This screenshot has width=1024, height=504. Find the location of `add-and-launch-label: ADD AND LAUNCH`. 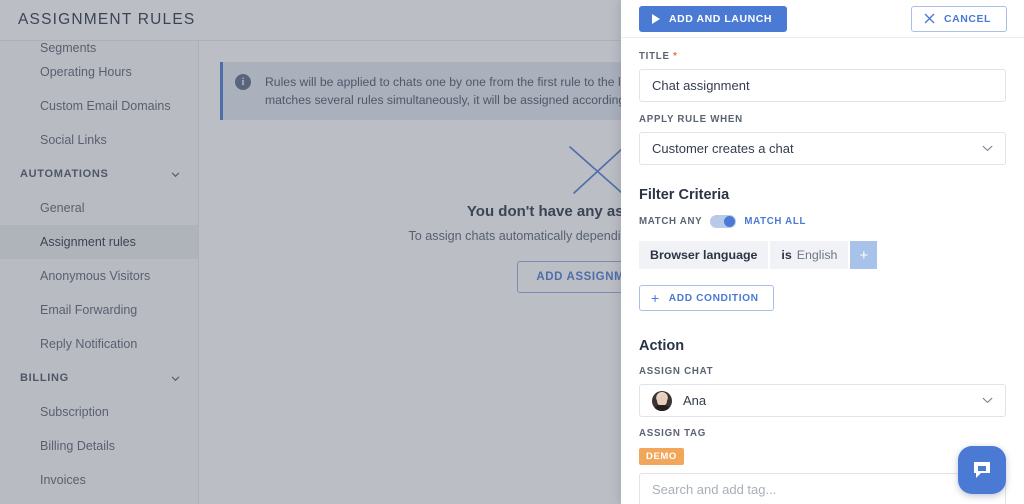

add-and-launch-label: ADD AND LAUNCH is located at coordinates (720, 18).